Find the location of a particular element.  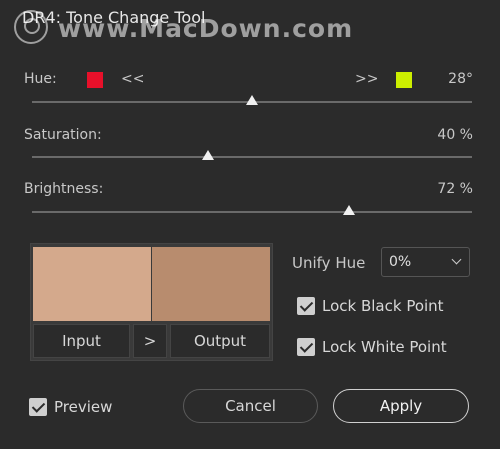

output-color-preview is located at coordinates (211, 284).